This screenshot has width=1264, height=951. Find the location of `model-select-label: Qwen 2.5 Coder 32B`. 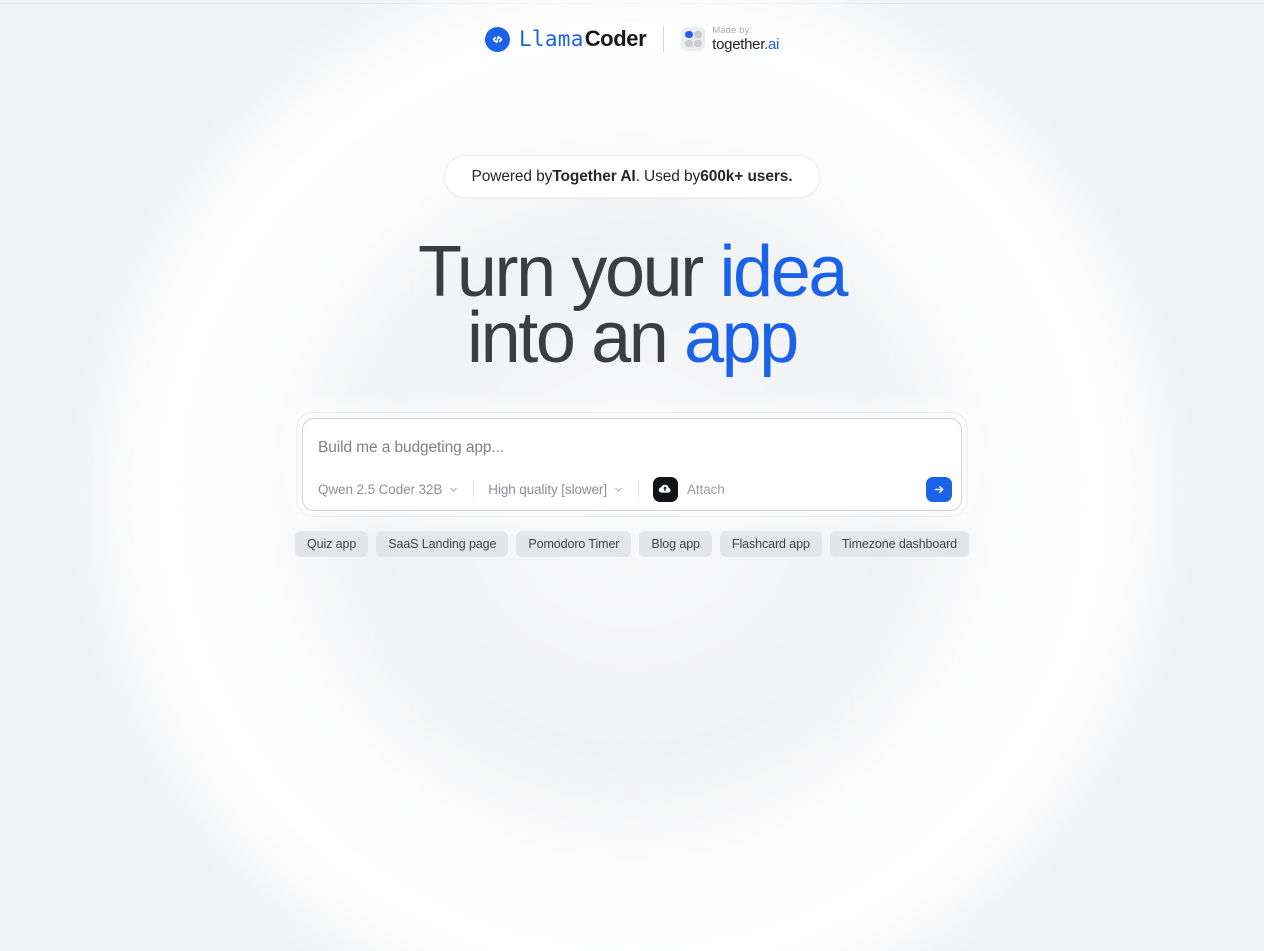

model-select-label: Qwen 2.5 Coder 32B is located at coordinates (380, 489).